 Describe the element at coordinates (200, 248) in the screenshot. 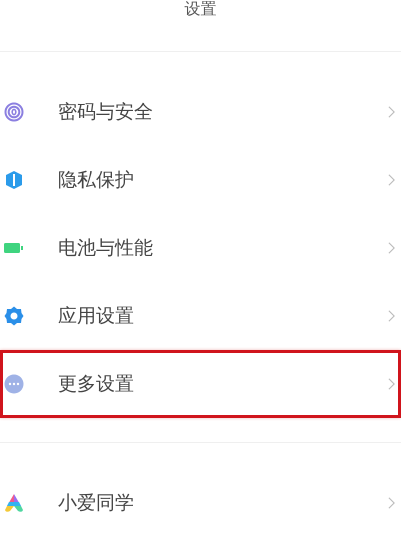

I see `settings-item: 电池与性能` at that location.